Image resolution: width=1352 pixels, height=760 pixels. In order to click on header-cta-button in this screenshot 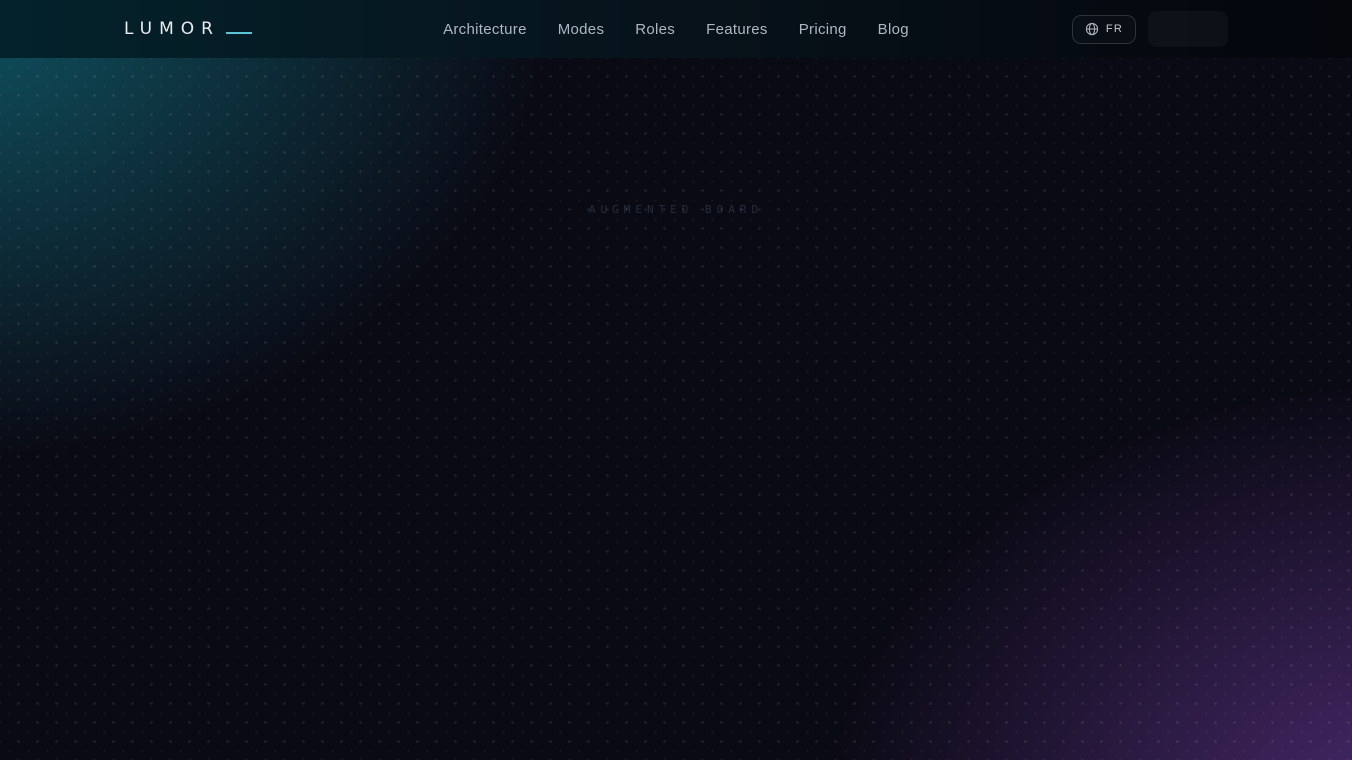, I will do `click(1188, 29)`.